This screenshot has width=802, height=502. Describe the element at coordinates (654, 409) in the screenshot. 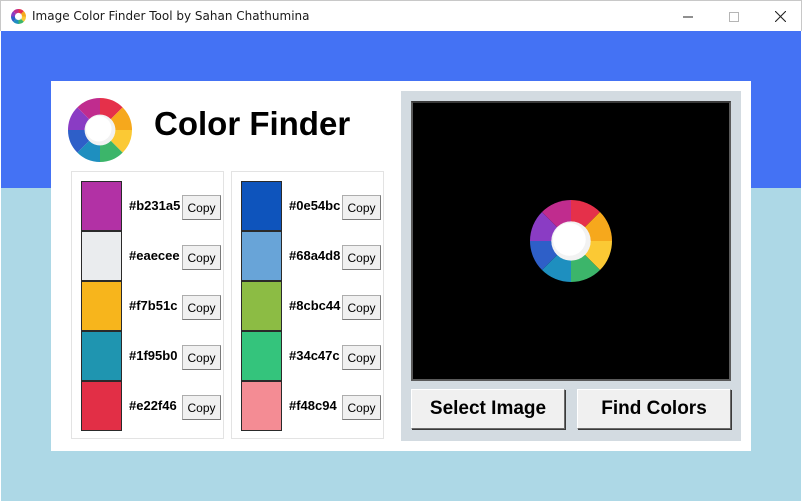

I see `find-colors-button: Find Colors` at that location.